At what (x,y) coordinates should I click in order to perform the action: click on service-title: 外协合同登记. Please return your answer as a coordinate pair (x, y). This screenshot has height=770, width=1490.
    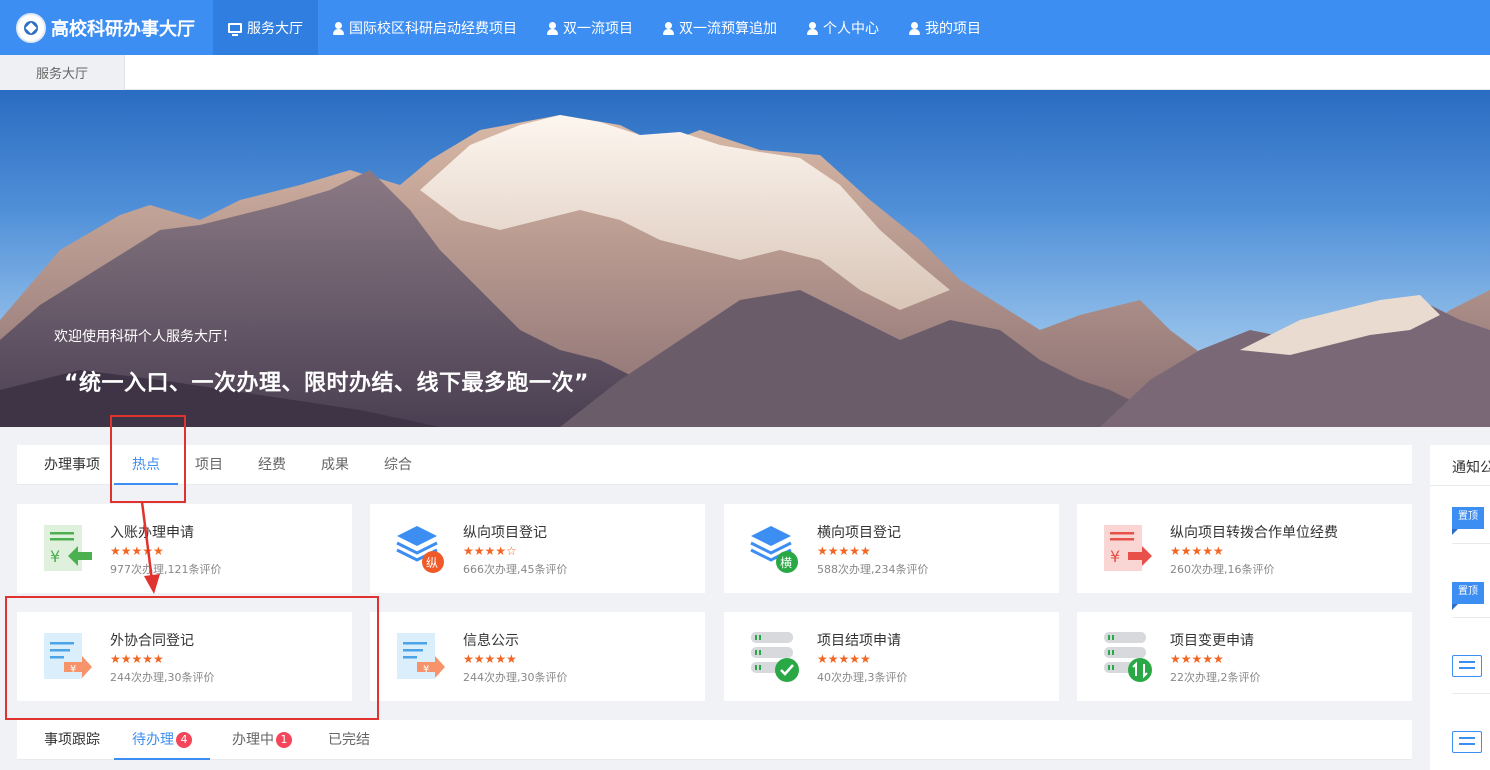
    Looking at the image, I should click on (152, 641).